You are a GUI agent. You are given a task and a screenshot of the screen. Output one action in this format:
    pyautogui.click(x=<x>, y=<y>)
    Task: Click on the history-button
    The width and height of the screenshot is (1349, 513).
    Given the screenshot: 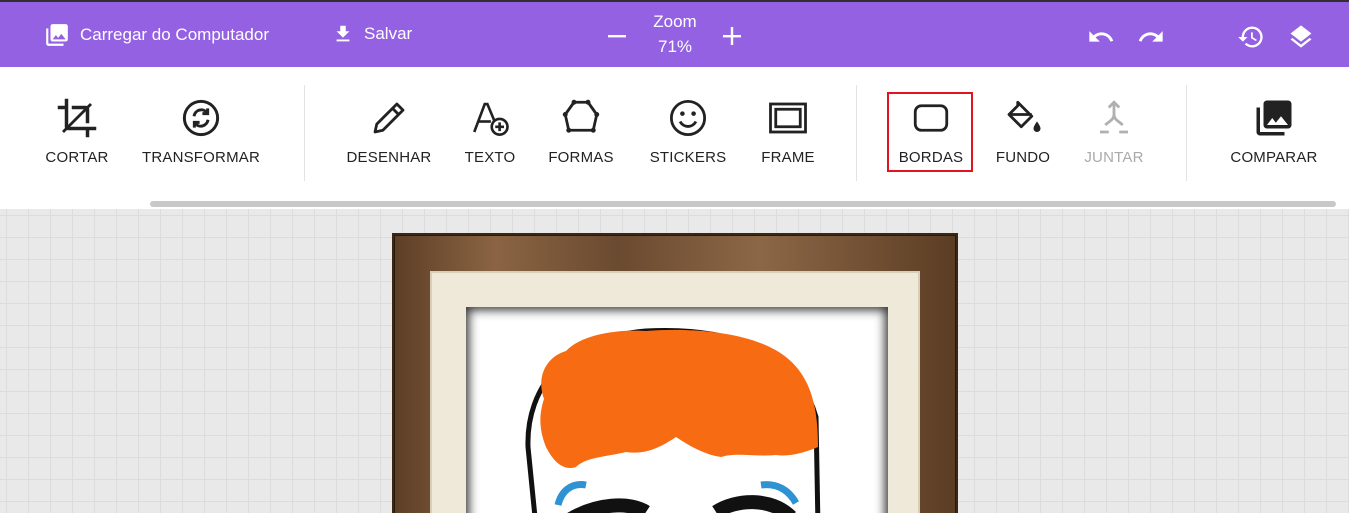 What is the action you would take?
    pyautogui.click(x=1251, y=37)
    